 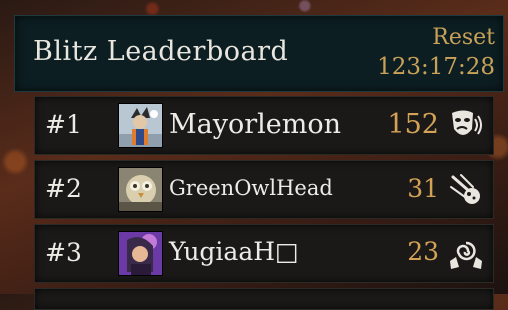 I want to click on comet-icon, so click(x=466, y=190).